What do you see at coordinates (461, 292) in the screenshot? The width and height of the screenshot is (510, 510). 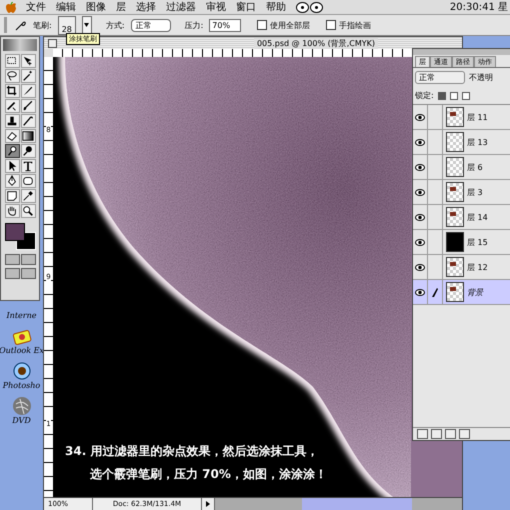 I see `layer-row: 背景` at bounding box center [461, 292].